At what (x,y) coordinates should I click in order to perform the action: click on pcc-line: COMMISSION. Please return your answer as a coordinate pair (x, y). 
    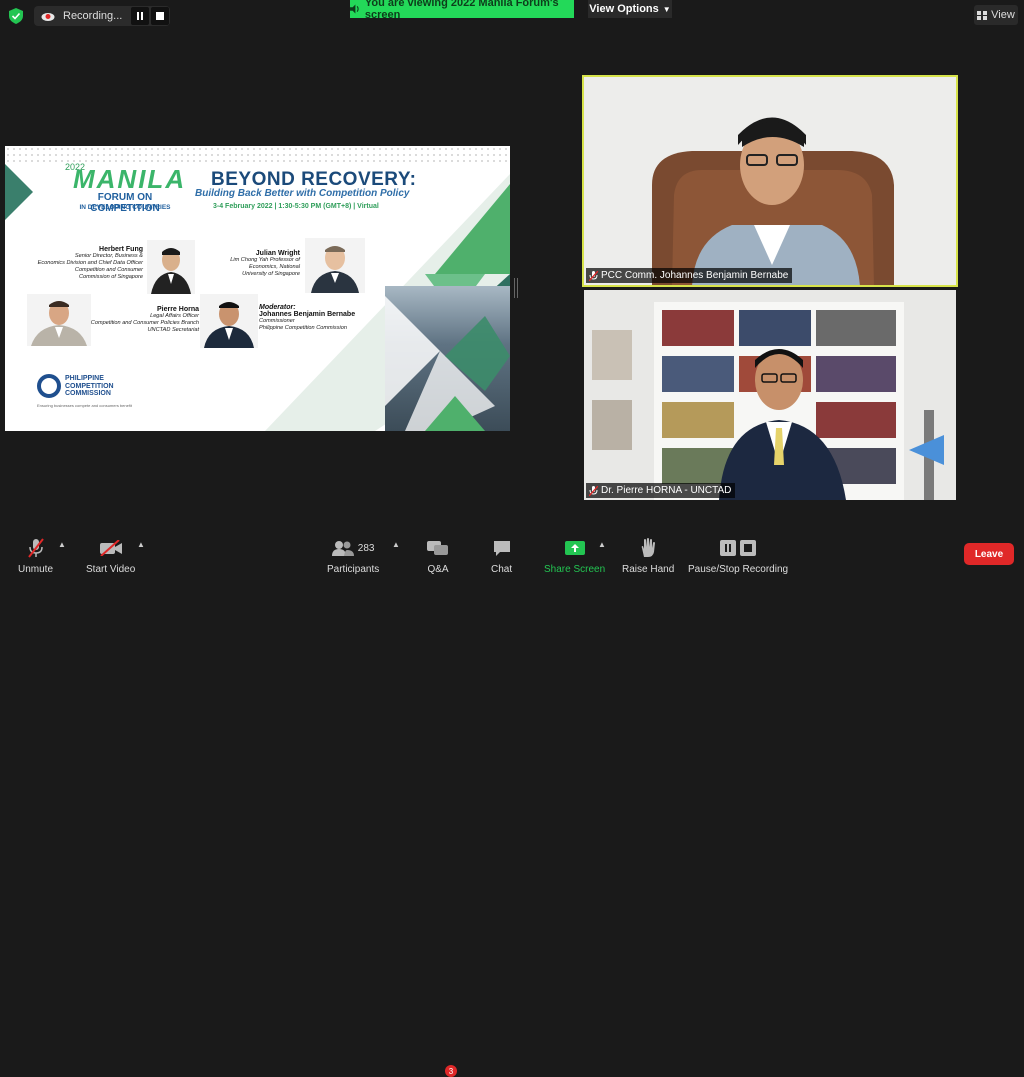
    Looking at the image, I should click on (88, 393).